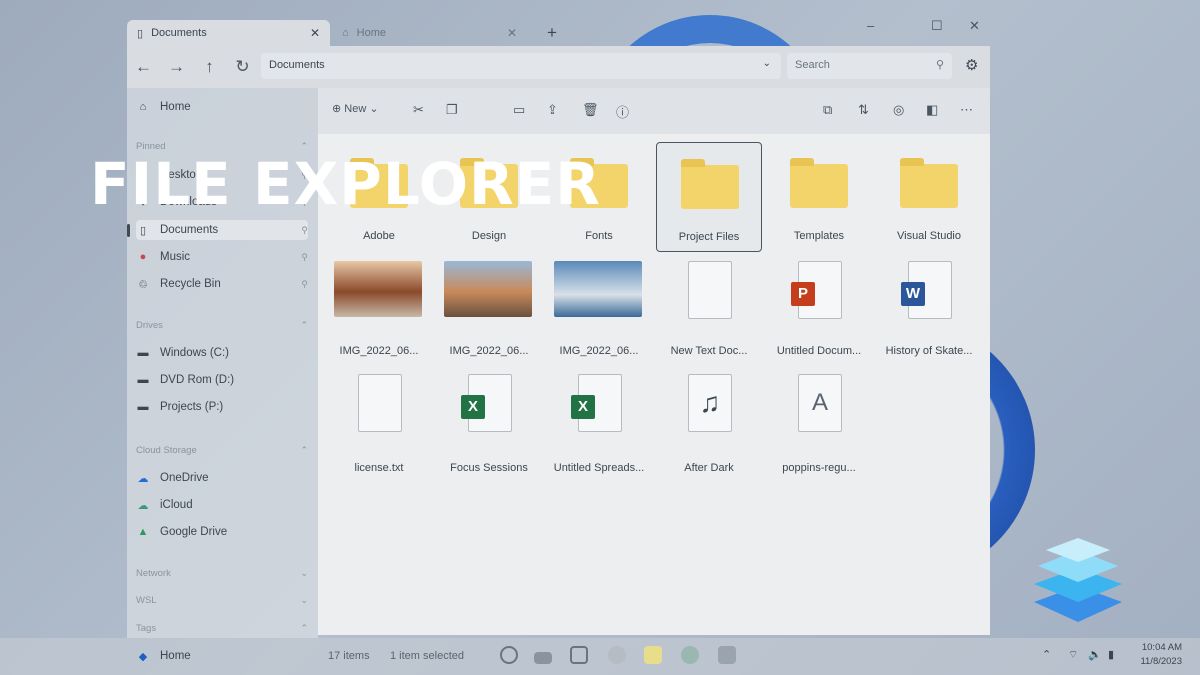 Image resolution: width=1200 pixels, height=675 pixels. What do you see at coordinates (727, 655) in the screenshot?
I see `store-icon` at bounding box center [727, 655].